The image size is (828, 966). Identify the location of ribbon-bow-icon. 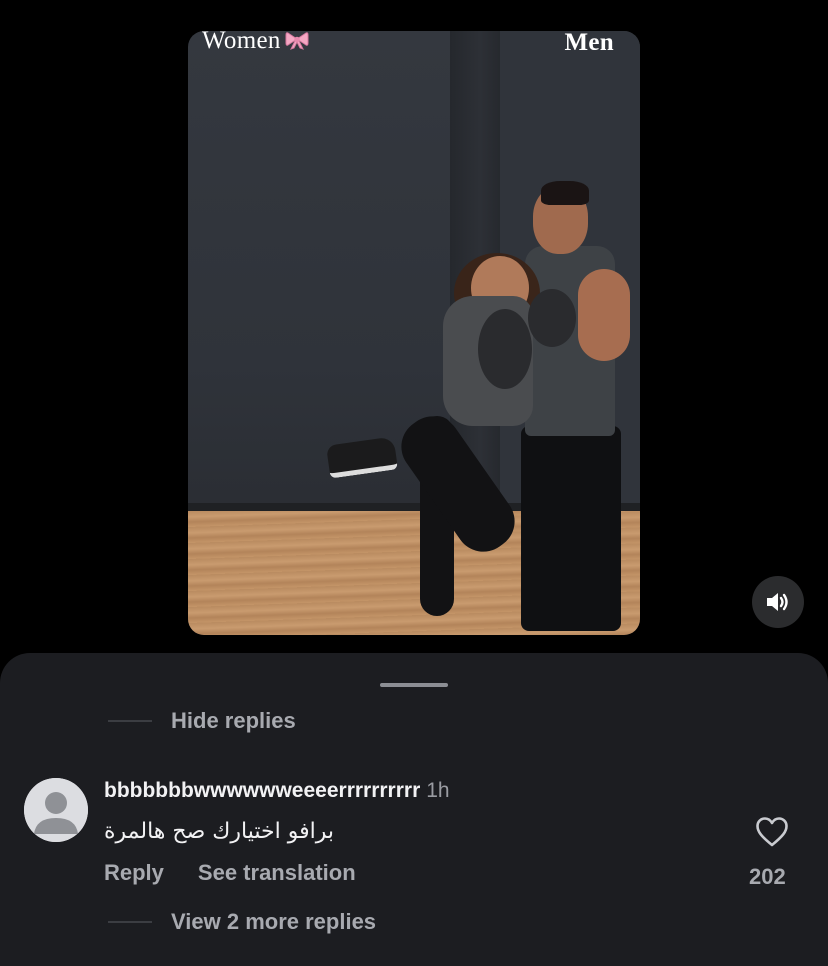
(297, 41).